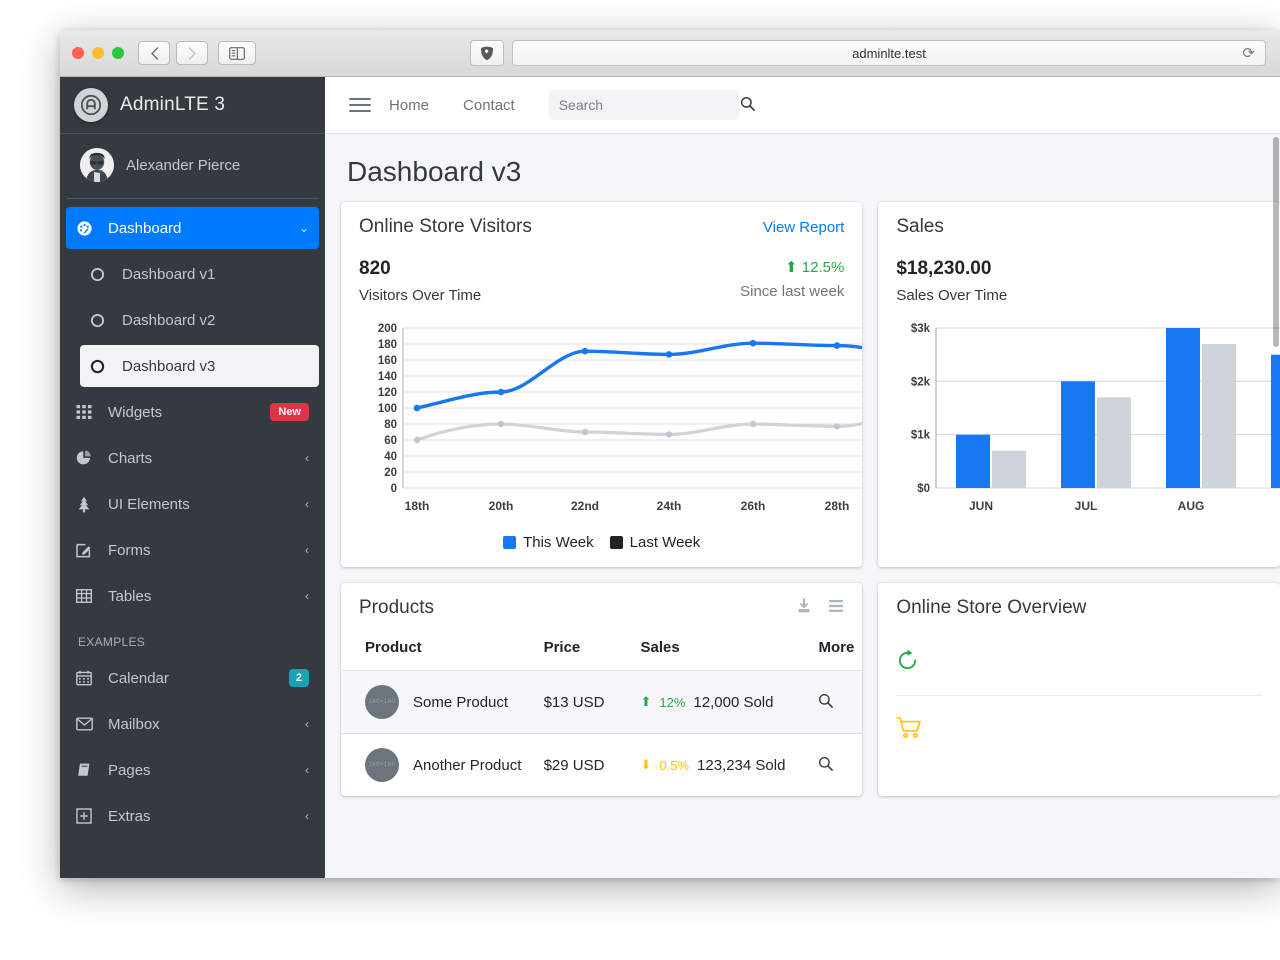  I want to click on sidebar-item-charts: Charts ‹, so click(192, 458).